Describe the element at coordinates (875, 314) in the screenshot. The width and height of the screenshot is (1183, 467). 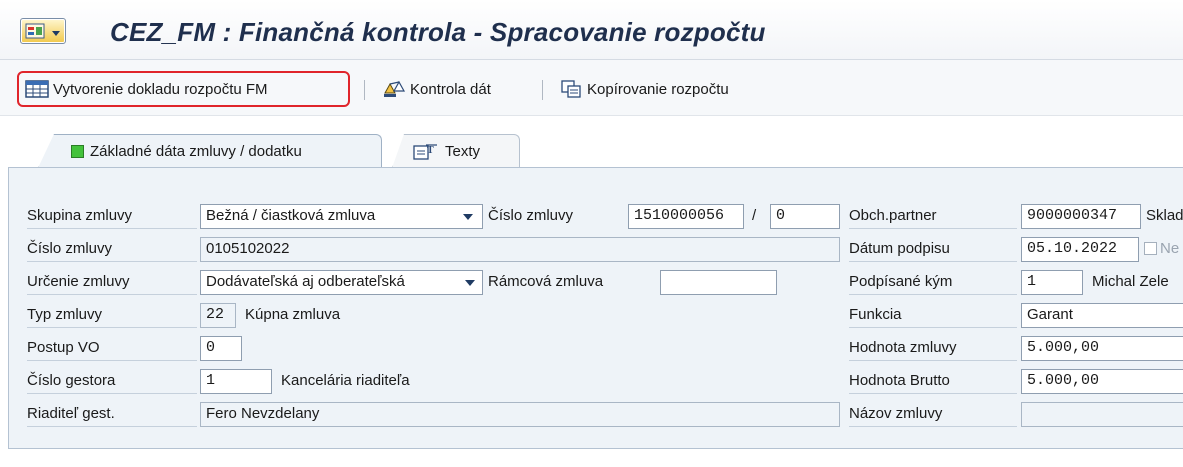
I see `funkcia-label: Funkcia` at that location.